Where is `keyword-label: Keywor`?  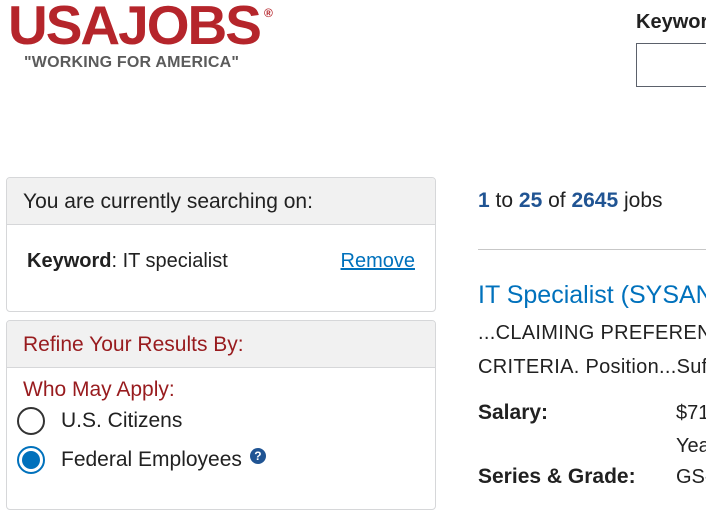
keyword-label: Keywor is located at coordinates (671, 22).